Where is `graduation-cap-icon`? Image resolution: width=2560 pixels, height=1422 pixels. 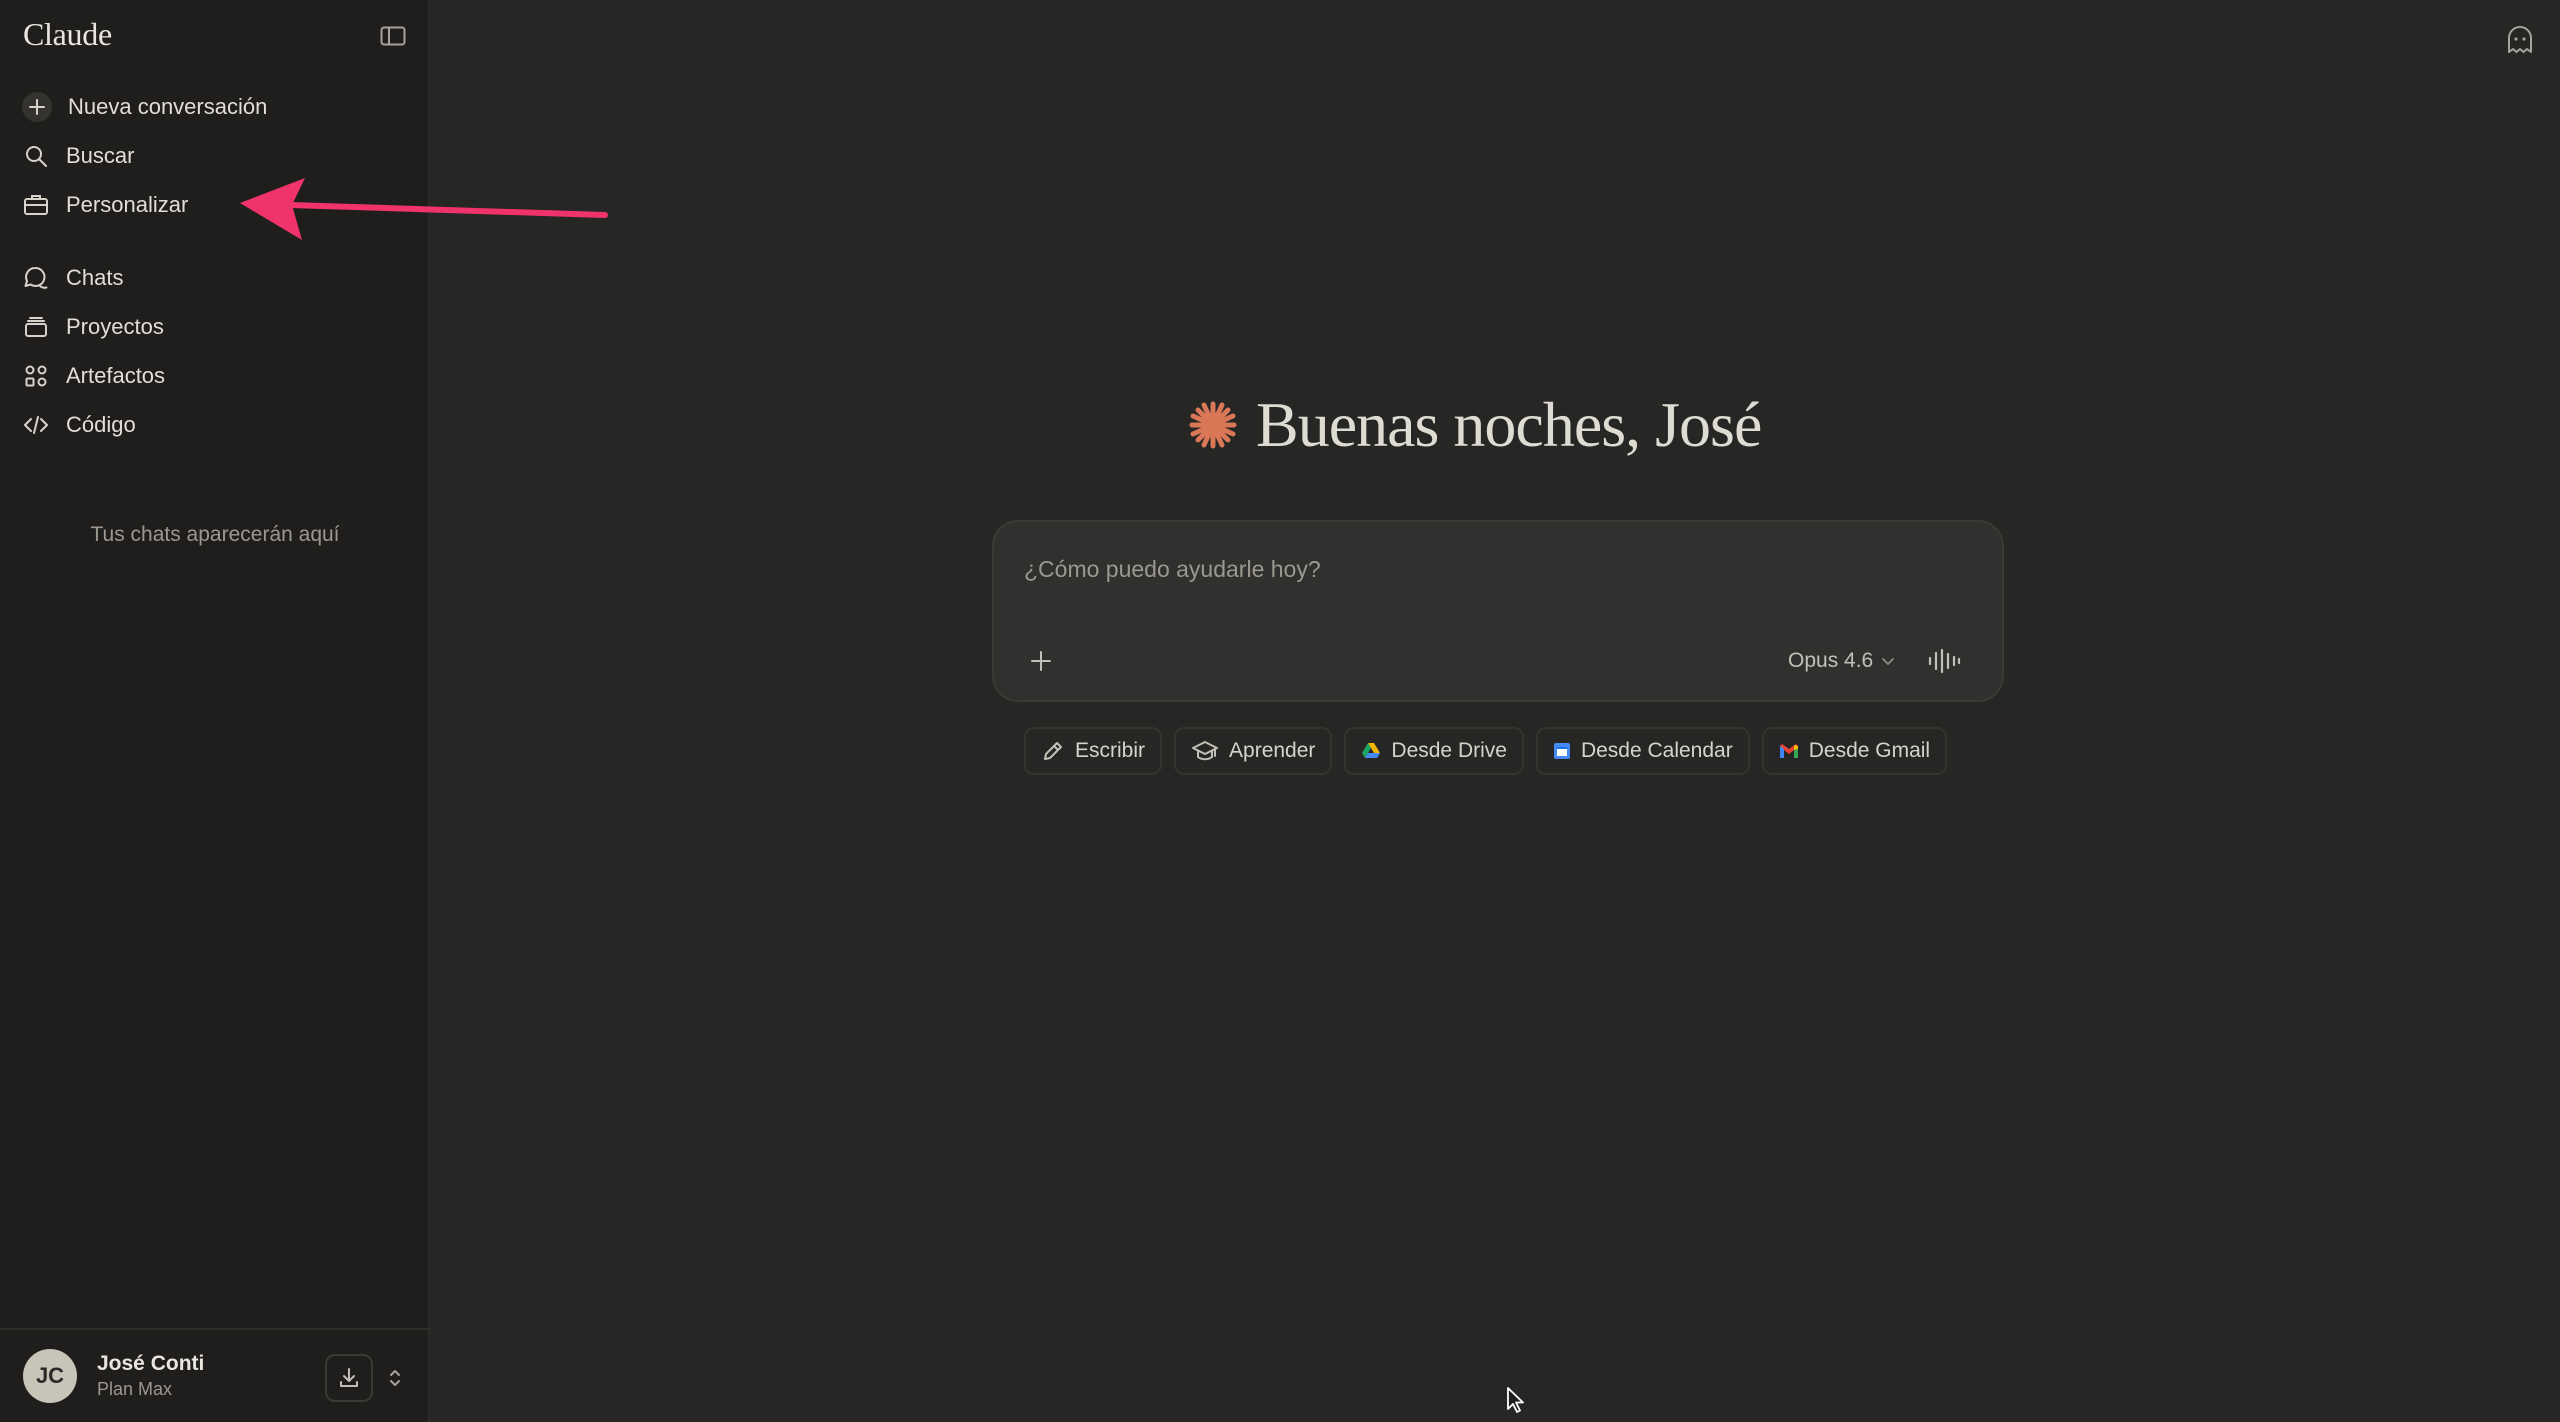
graduation-cap-icon is located at coordinates (1205, 751).